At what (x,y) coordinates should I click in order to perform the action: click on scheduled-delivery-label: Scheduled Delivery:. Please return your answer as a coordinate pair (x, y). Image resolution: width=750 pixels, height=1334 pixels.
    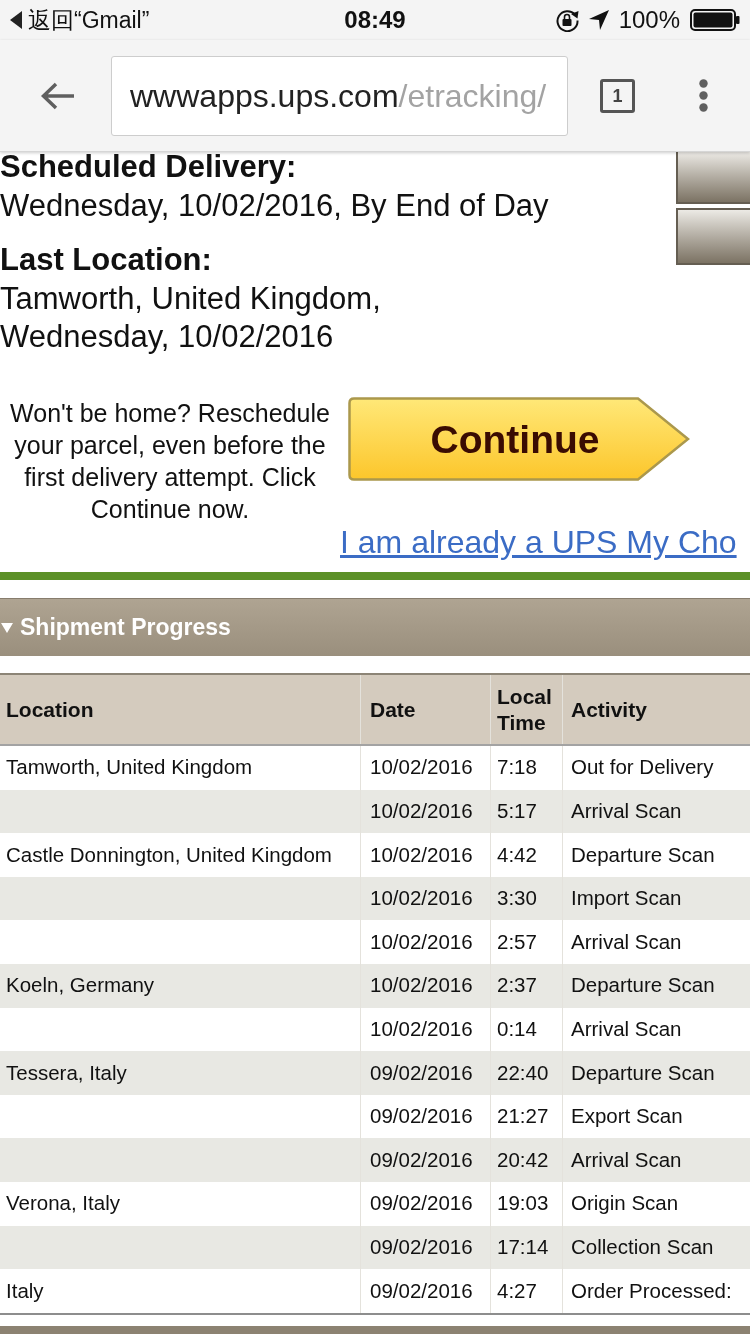
    Looking at the image, I should click on (149, 167).